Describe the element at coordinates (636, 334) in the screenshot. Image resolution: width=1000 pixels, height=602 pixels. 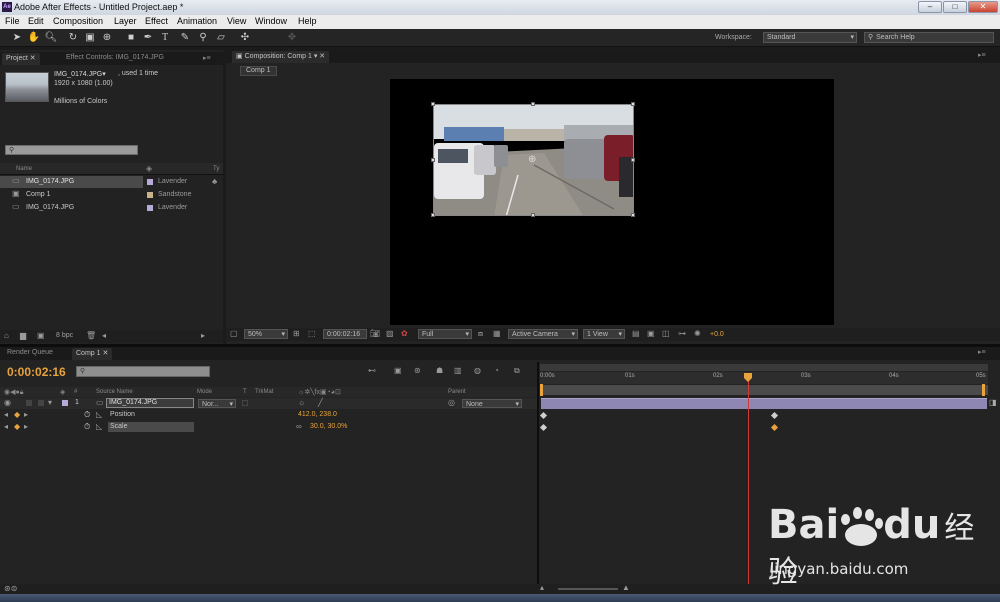
I see `toggle-pixel-icon: ▤` at that location.